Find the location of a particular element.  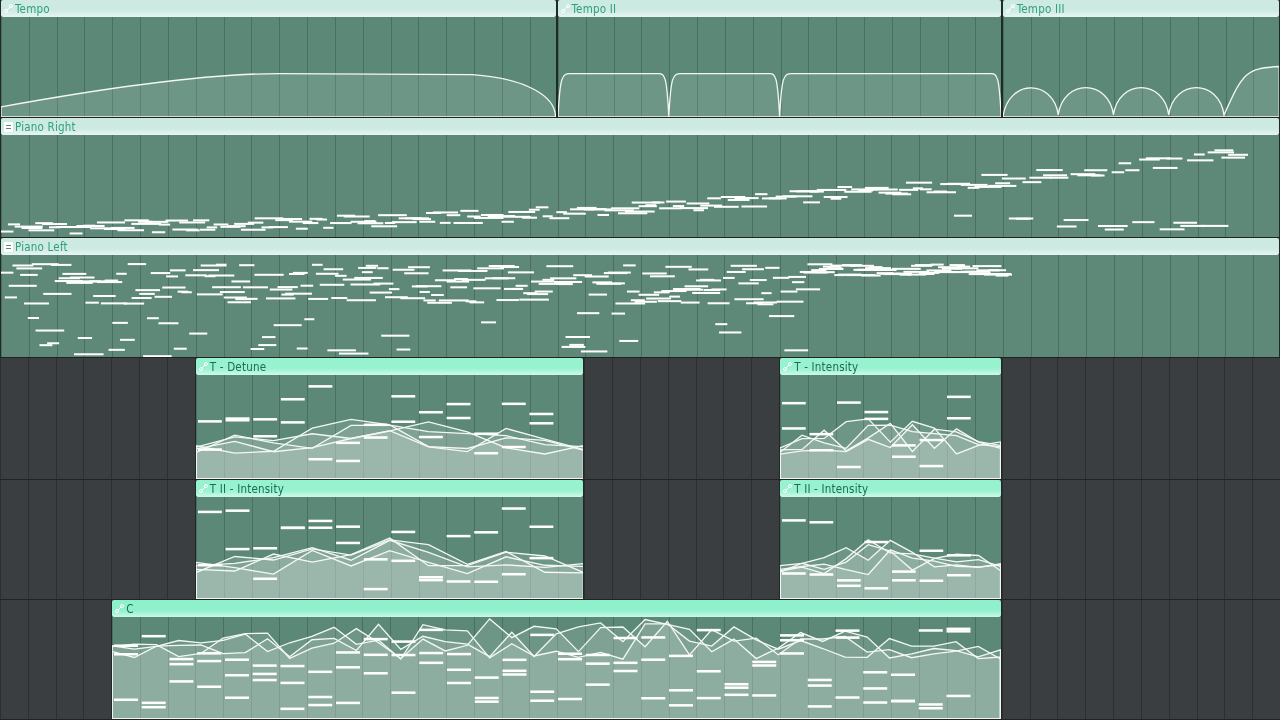

clip-title: T - Intensity is located at coordinates (826, 366).